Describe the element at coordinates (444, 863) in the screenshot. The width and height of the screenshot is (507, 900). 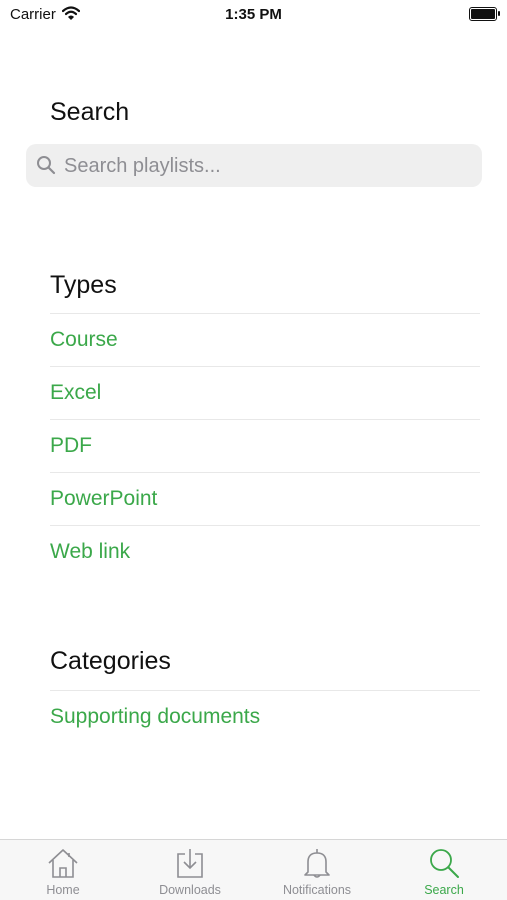
I see `search-tab-icon` at that location.